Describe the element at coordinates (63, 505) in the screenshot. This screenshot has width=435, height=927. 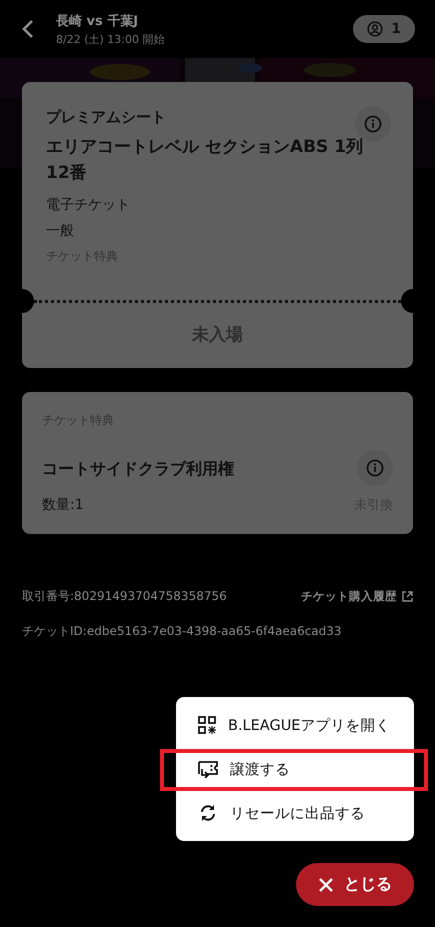
I see `perk-quantity: 数量:1` at that location.